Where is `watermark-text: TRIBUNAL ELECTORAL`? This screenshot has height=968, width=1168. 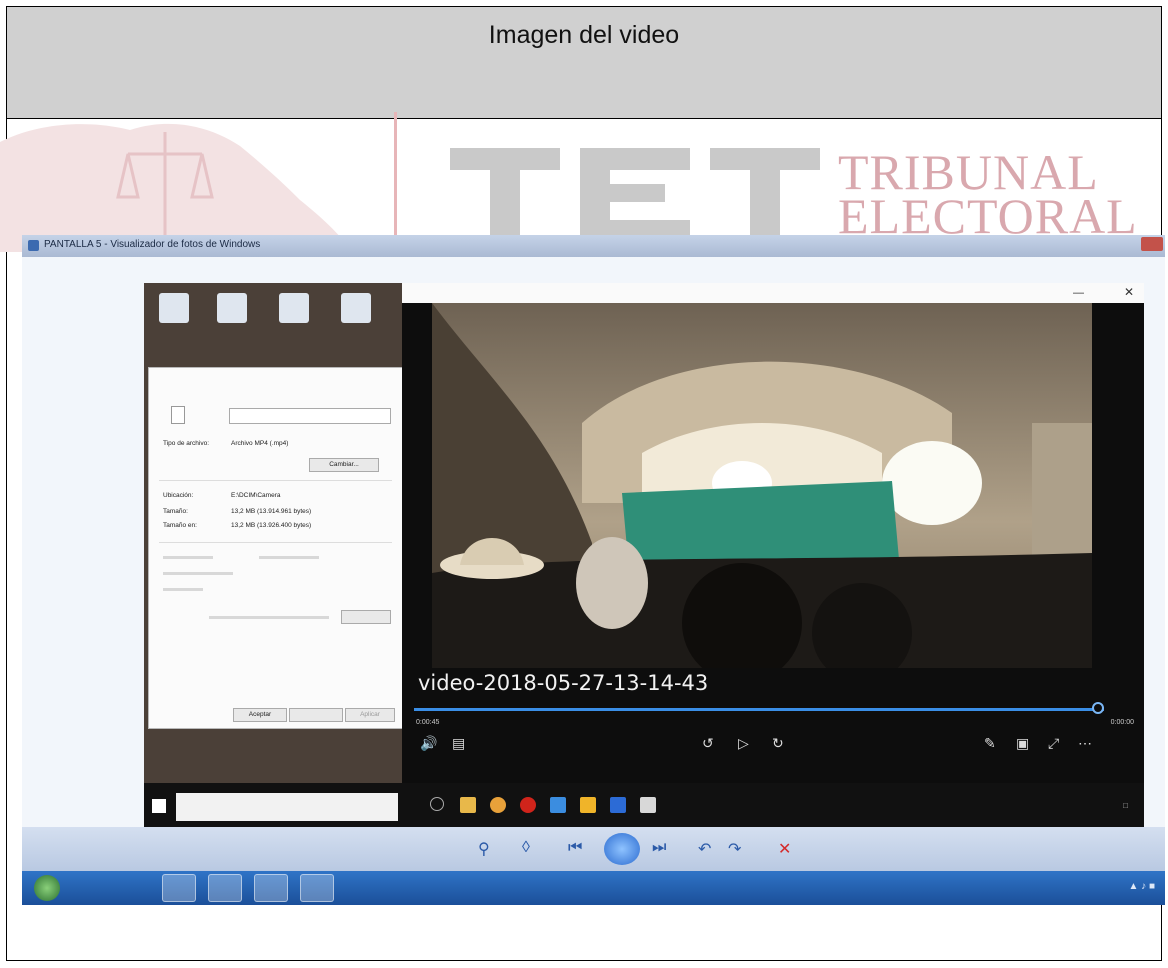 watermark-text: TRIBUNAL ELECTORAL is located at coordinates (988, 195).